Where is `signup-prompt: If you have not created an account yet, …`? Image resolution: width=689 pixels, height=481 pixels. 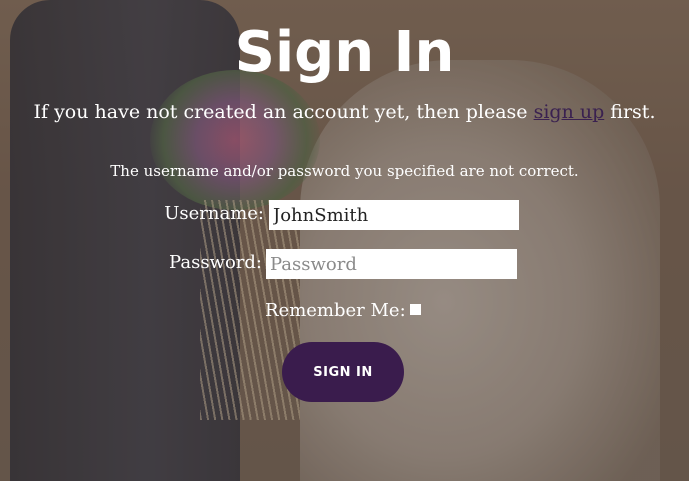 signup-prompt: If you have not created an account yet, … is located at coordinates (344, 112).